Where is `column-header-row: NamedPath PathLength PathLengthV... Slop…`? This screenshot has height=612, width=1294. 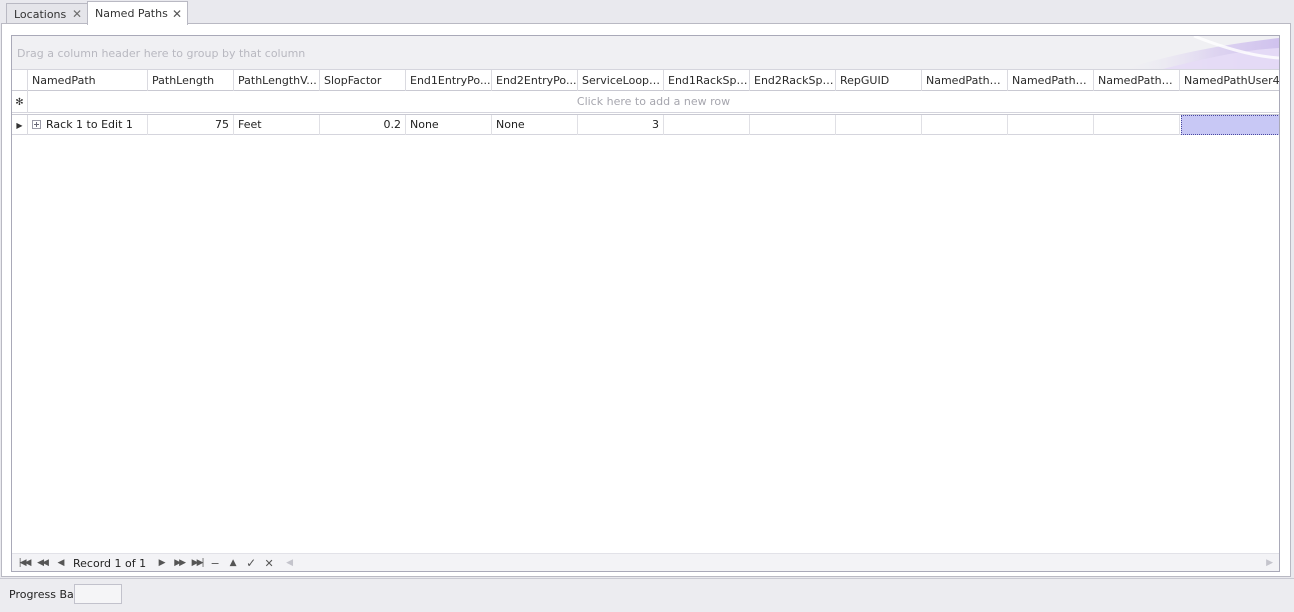 column-header-row: NamedPath PathLength PathLengthV... Slop… is located at coordinates (645, 80).